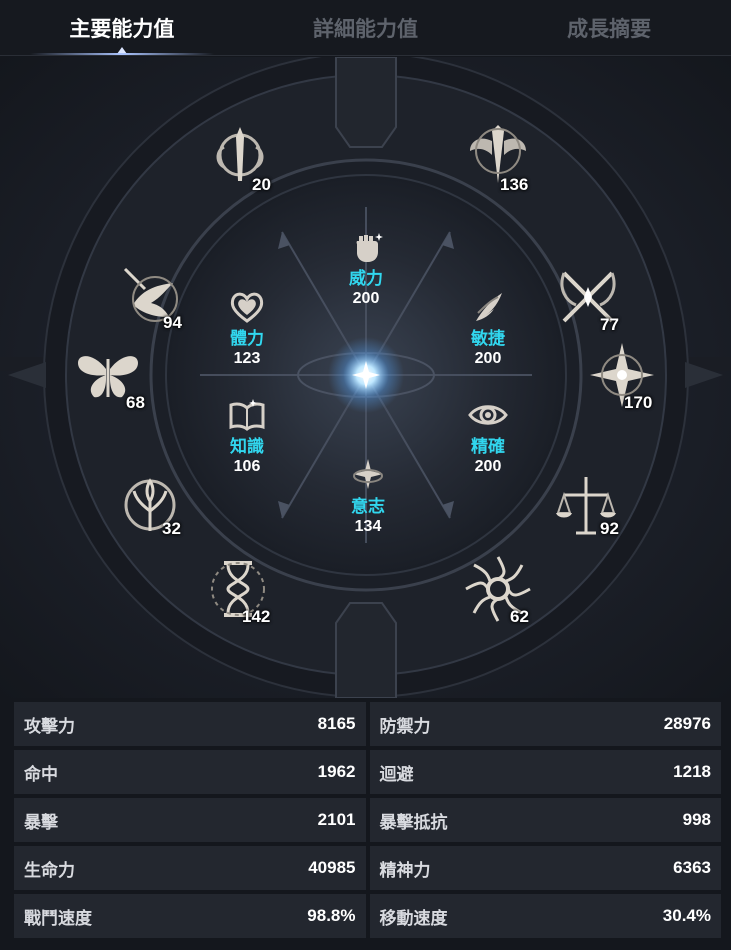  I want to click on stat-cell-evasion: 迴避 1218, so click(545, 772).